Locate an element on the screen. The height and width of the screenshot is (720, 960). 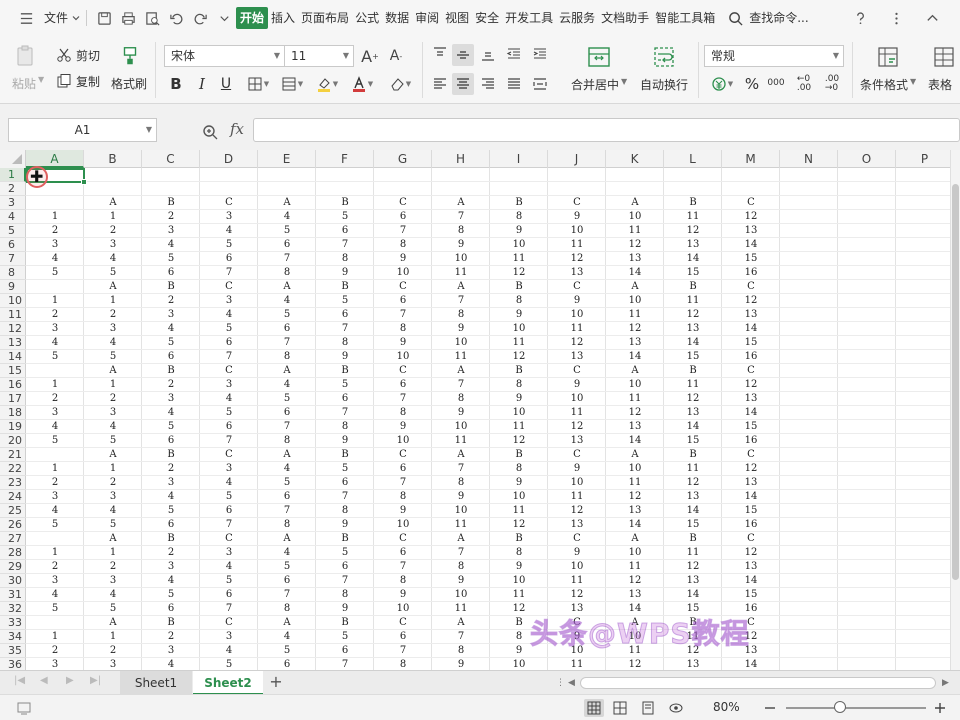
cell-c12: 4 is located at coordinates (171, 329).